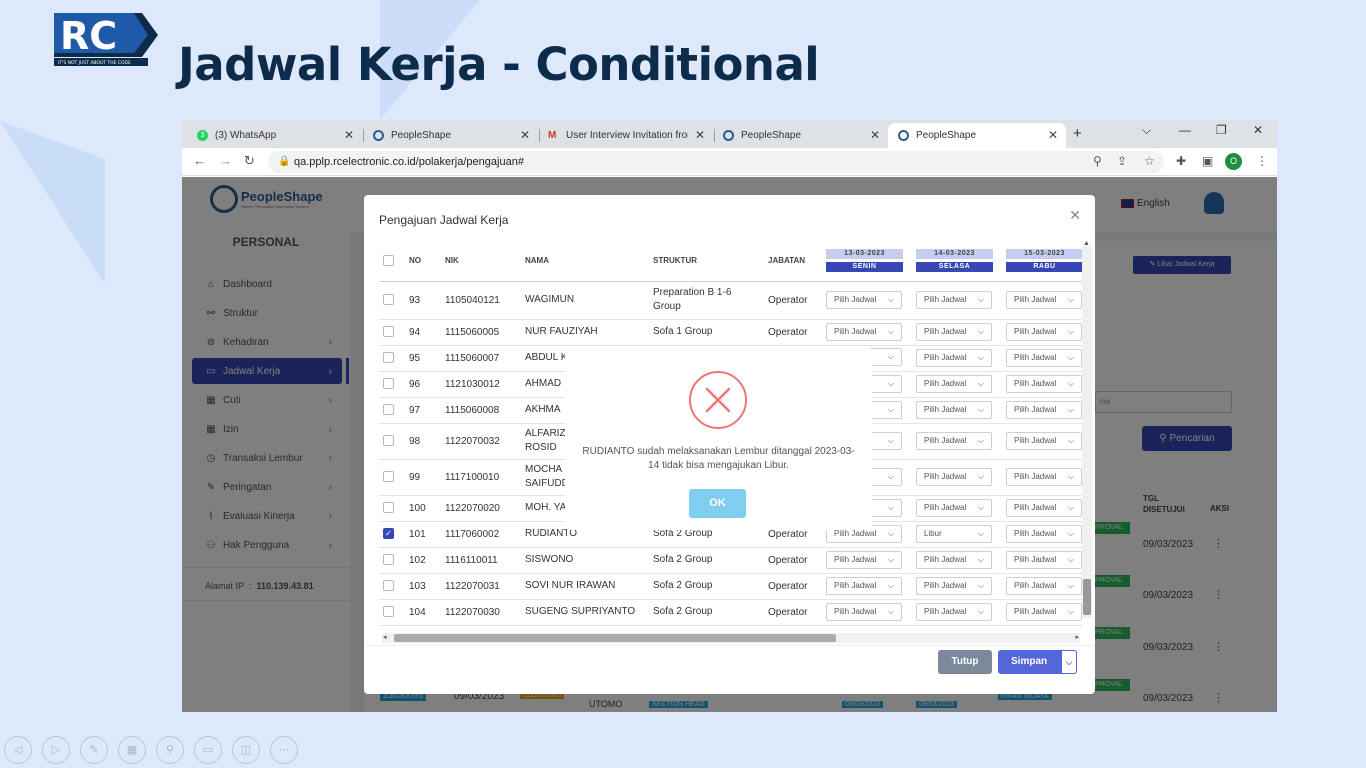 The image size is (1366, 768). Describe the element at coordinates (388, 534) in the screenshot. I see `row-checkbox: ✓` at that location.